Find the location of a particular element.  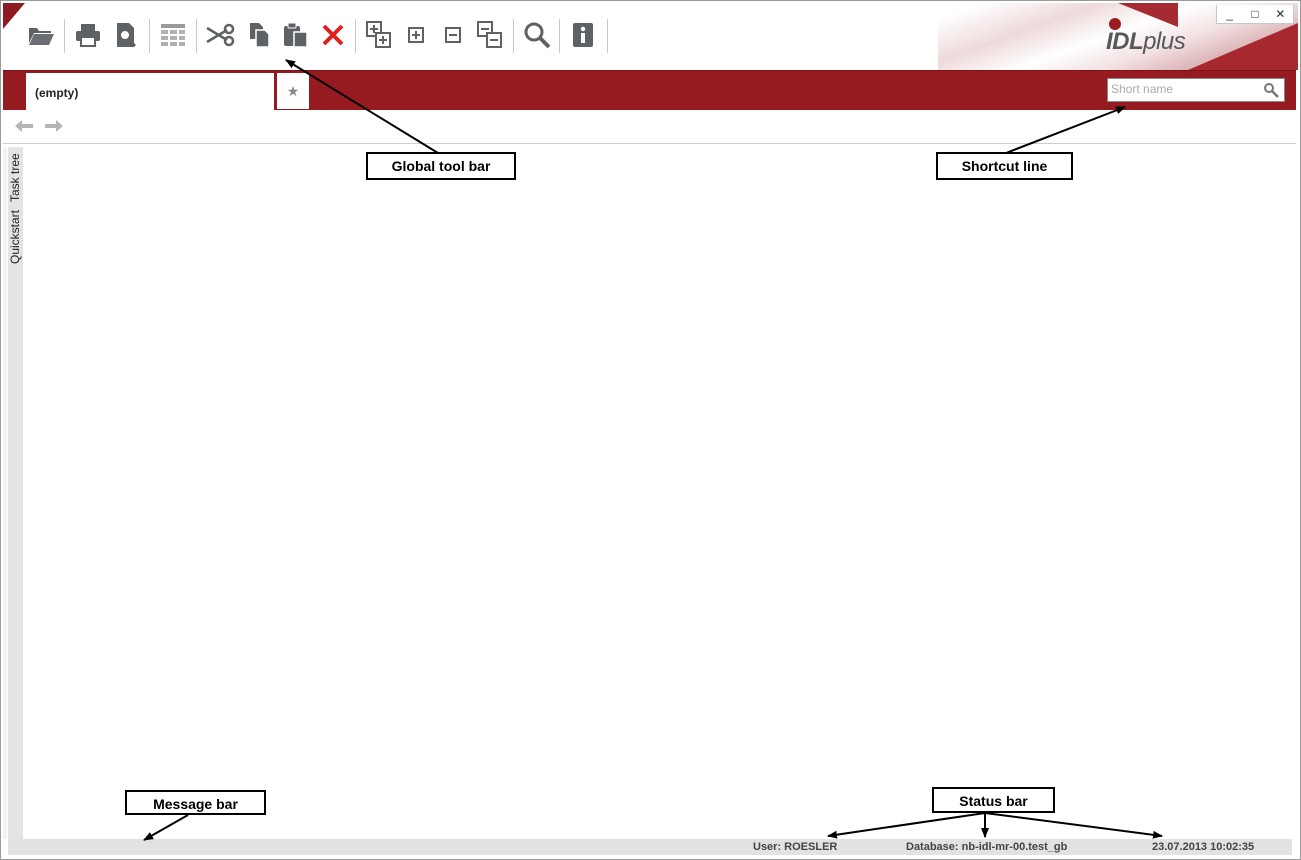

side-panel: Quickstart Task tree is located at coordinates (15, 493).